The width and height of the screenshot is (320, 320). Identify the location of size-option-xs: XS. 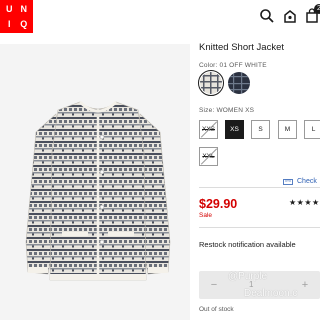
(234, 129).